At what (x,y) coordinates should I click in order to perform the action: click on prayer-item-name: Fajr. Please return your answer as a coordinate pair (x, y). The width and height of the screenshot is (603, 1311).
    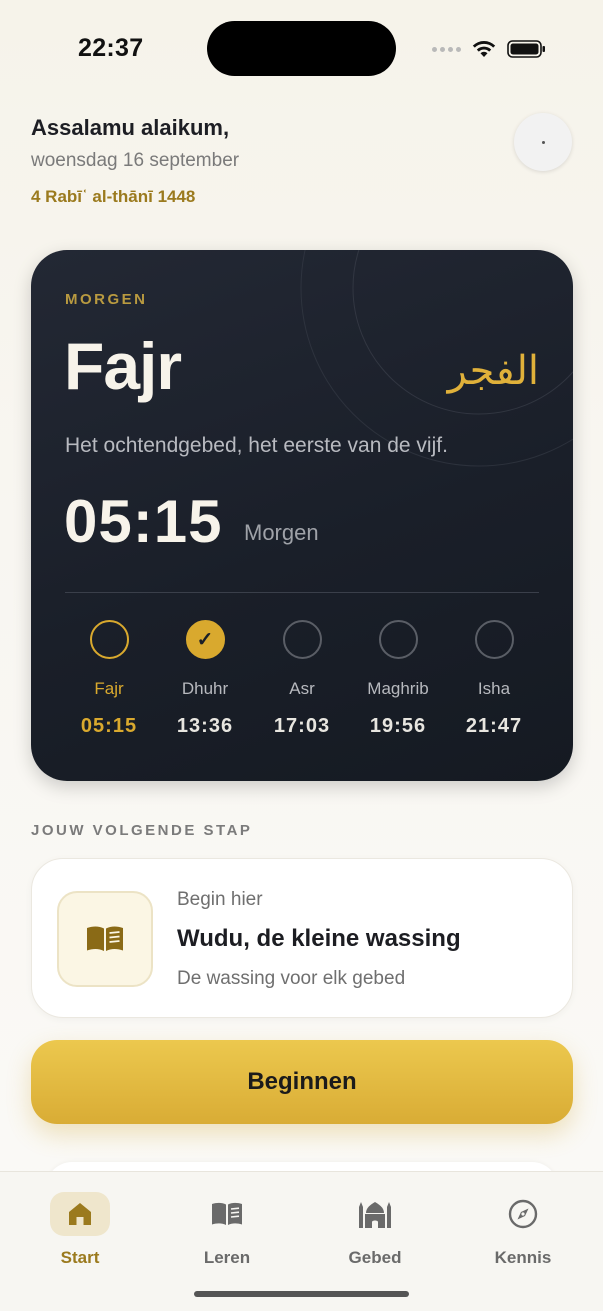
    Looking at the image, I should click on (109, 688).